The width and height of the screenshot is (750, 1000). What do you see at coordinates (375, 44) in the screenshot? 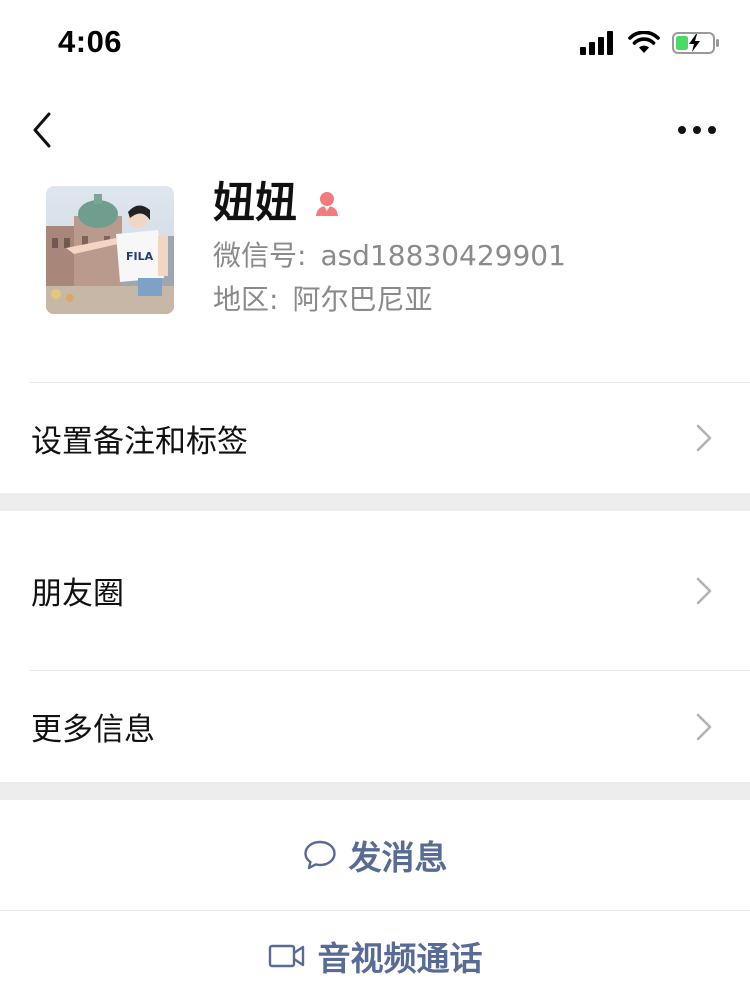
I see `status-bar: 4:06` at bounding box center [375, 44].